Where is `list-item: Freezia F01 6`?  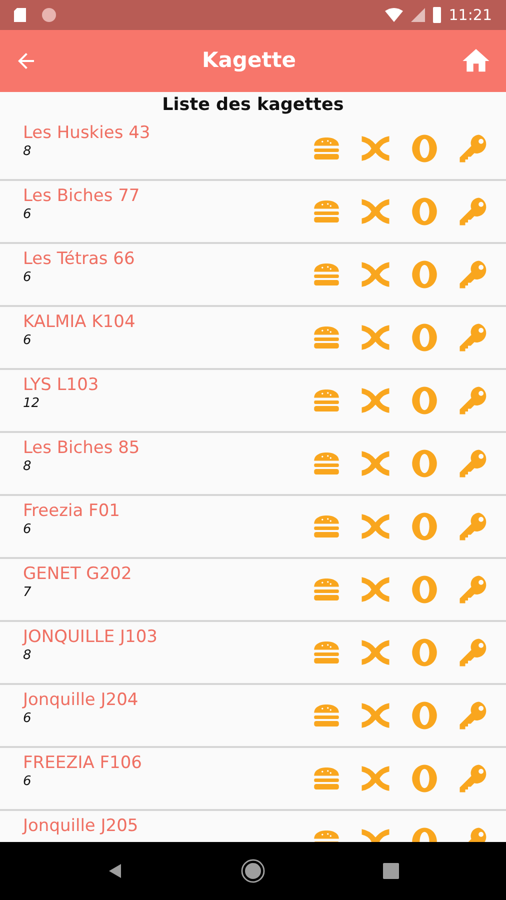
list-item: Freezia F01 6 is located at coordinates (253, 527).